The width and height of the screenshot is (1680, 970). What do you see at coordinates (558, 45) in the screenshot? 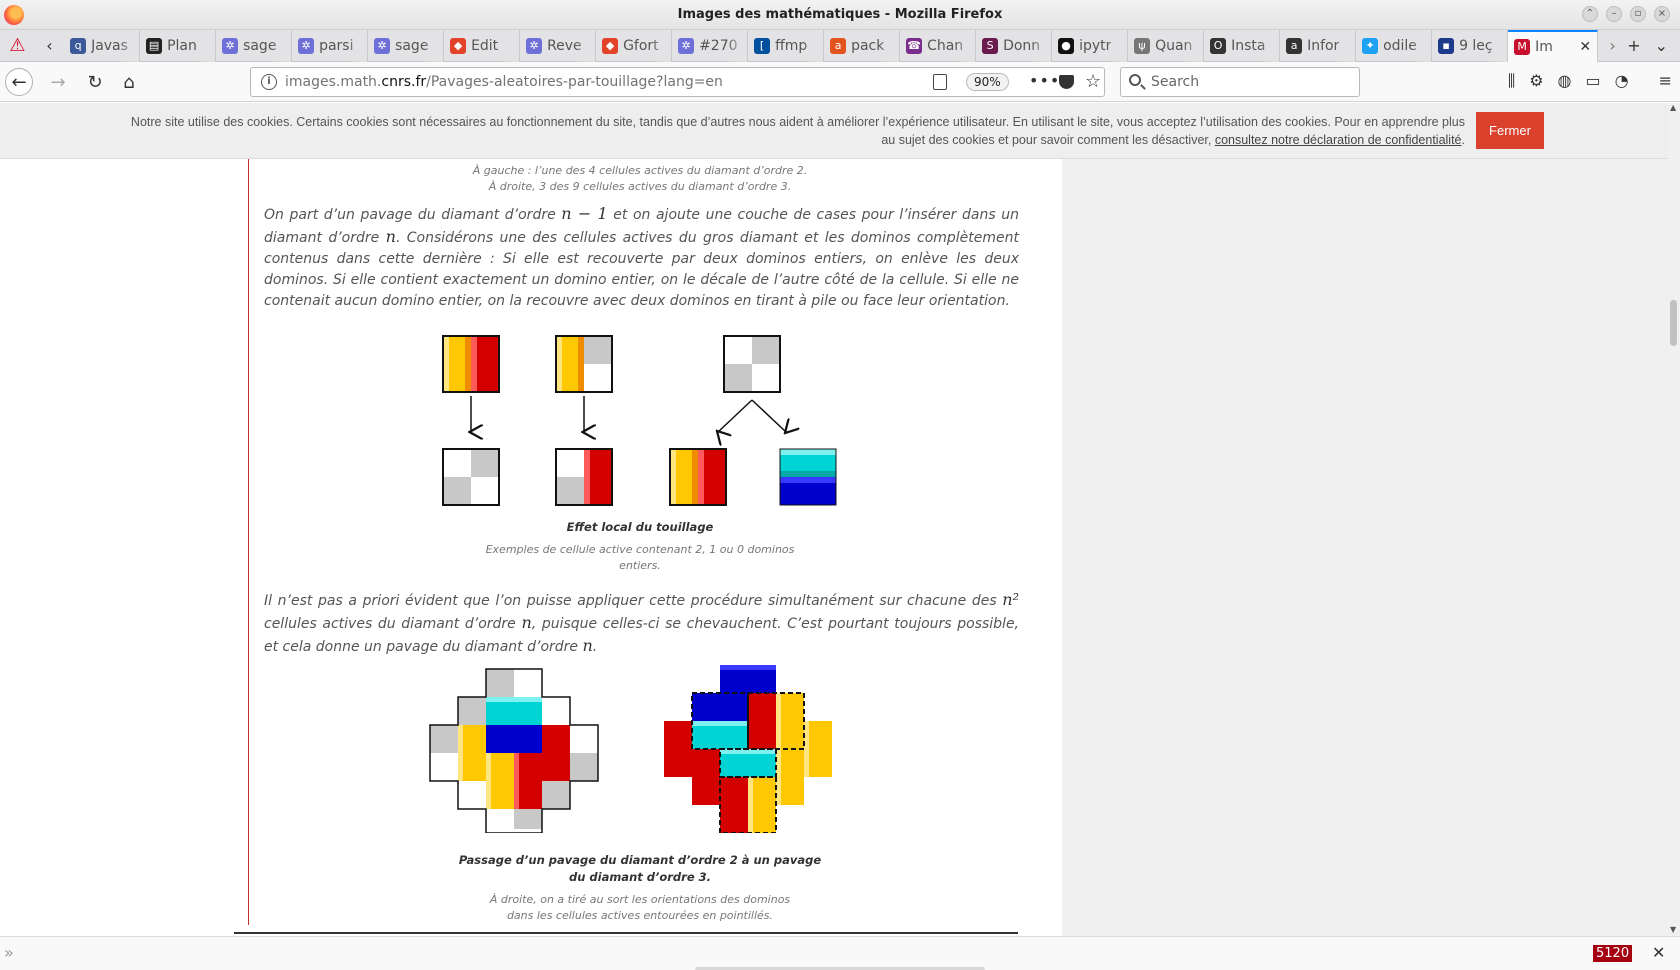
I see `browser-tab: ✲ Reve` at bounding box center [558, 45].